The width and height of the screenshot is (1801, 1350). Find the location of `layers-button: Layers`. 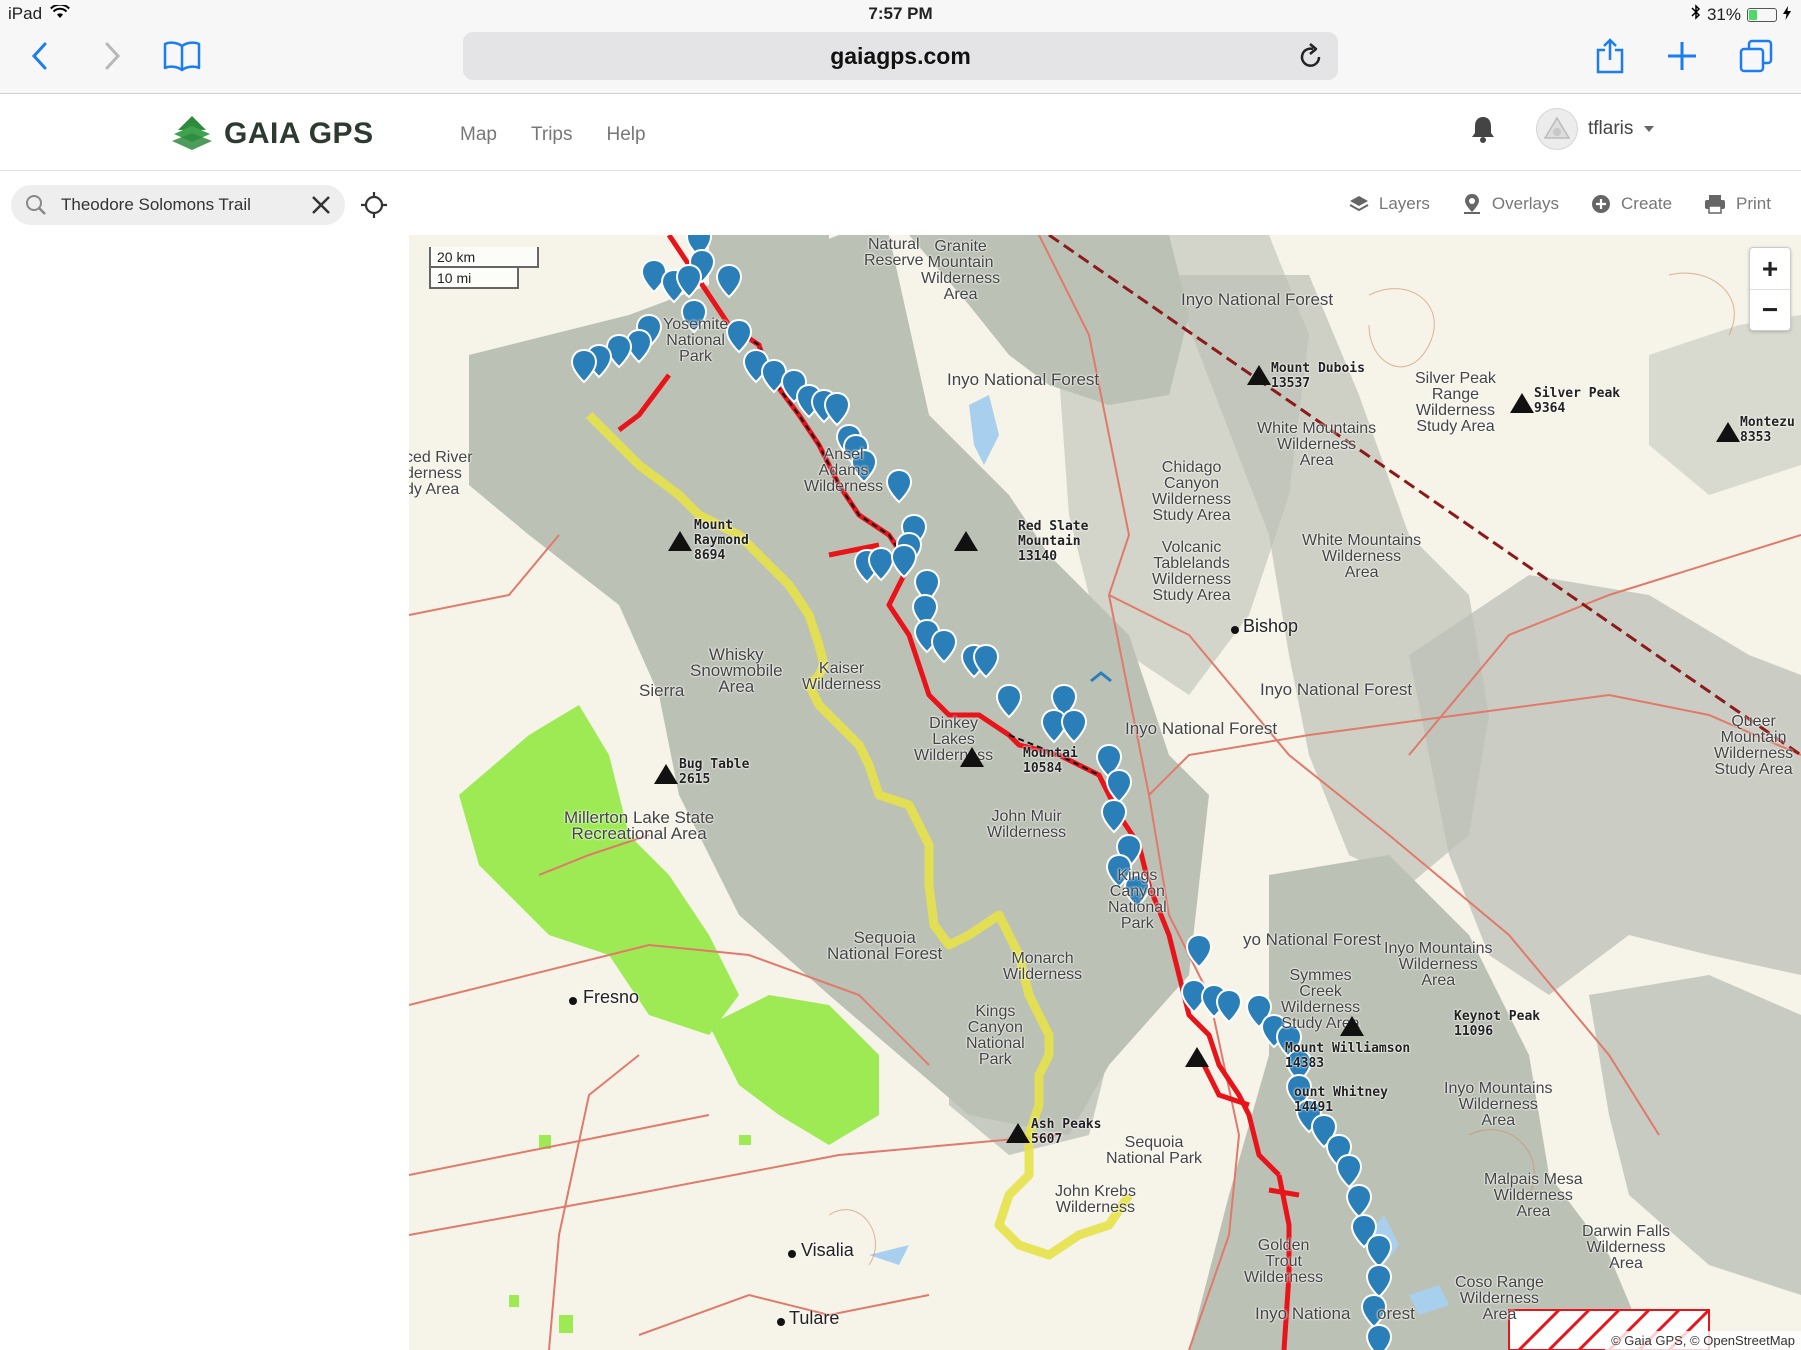

layers-button: Layers is located at coordinates (1389, 204).